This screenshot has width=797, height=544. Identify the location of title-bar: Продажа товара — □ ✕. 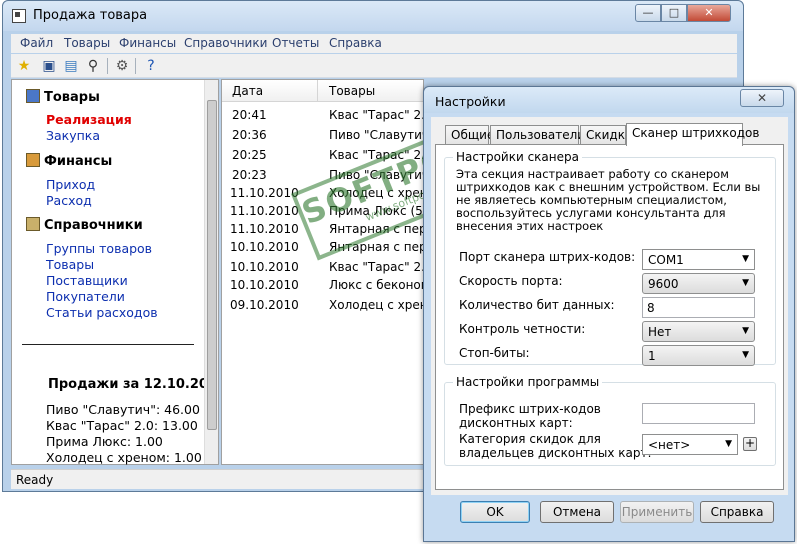
(373, 16).